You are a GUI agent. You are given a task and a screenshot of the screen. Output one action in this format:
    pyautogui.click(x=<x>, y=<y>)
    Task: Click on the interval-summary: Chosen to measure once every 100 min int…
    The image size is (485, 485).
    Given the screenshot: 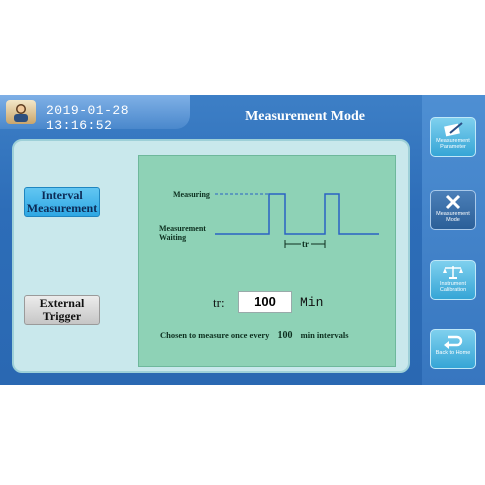 What is the action you would take?
    pyautogui.click(x=254, y=335)
    